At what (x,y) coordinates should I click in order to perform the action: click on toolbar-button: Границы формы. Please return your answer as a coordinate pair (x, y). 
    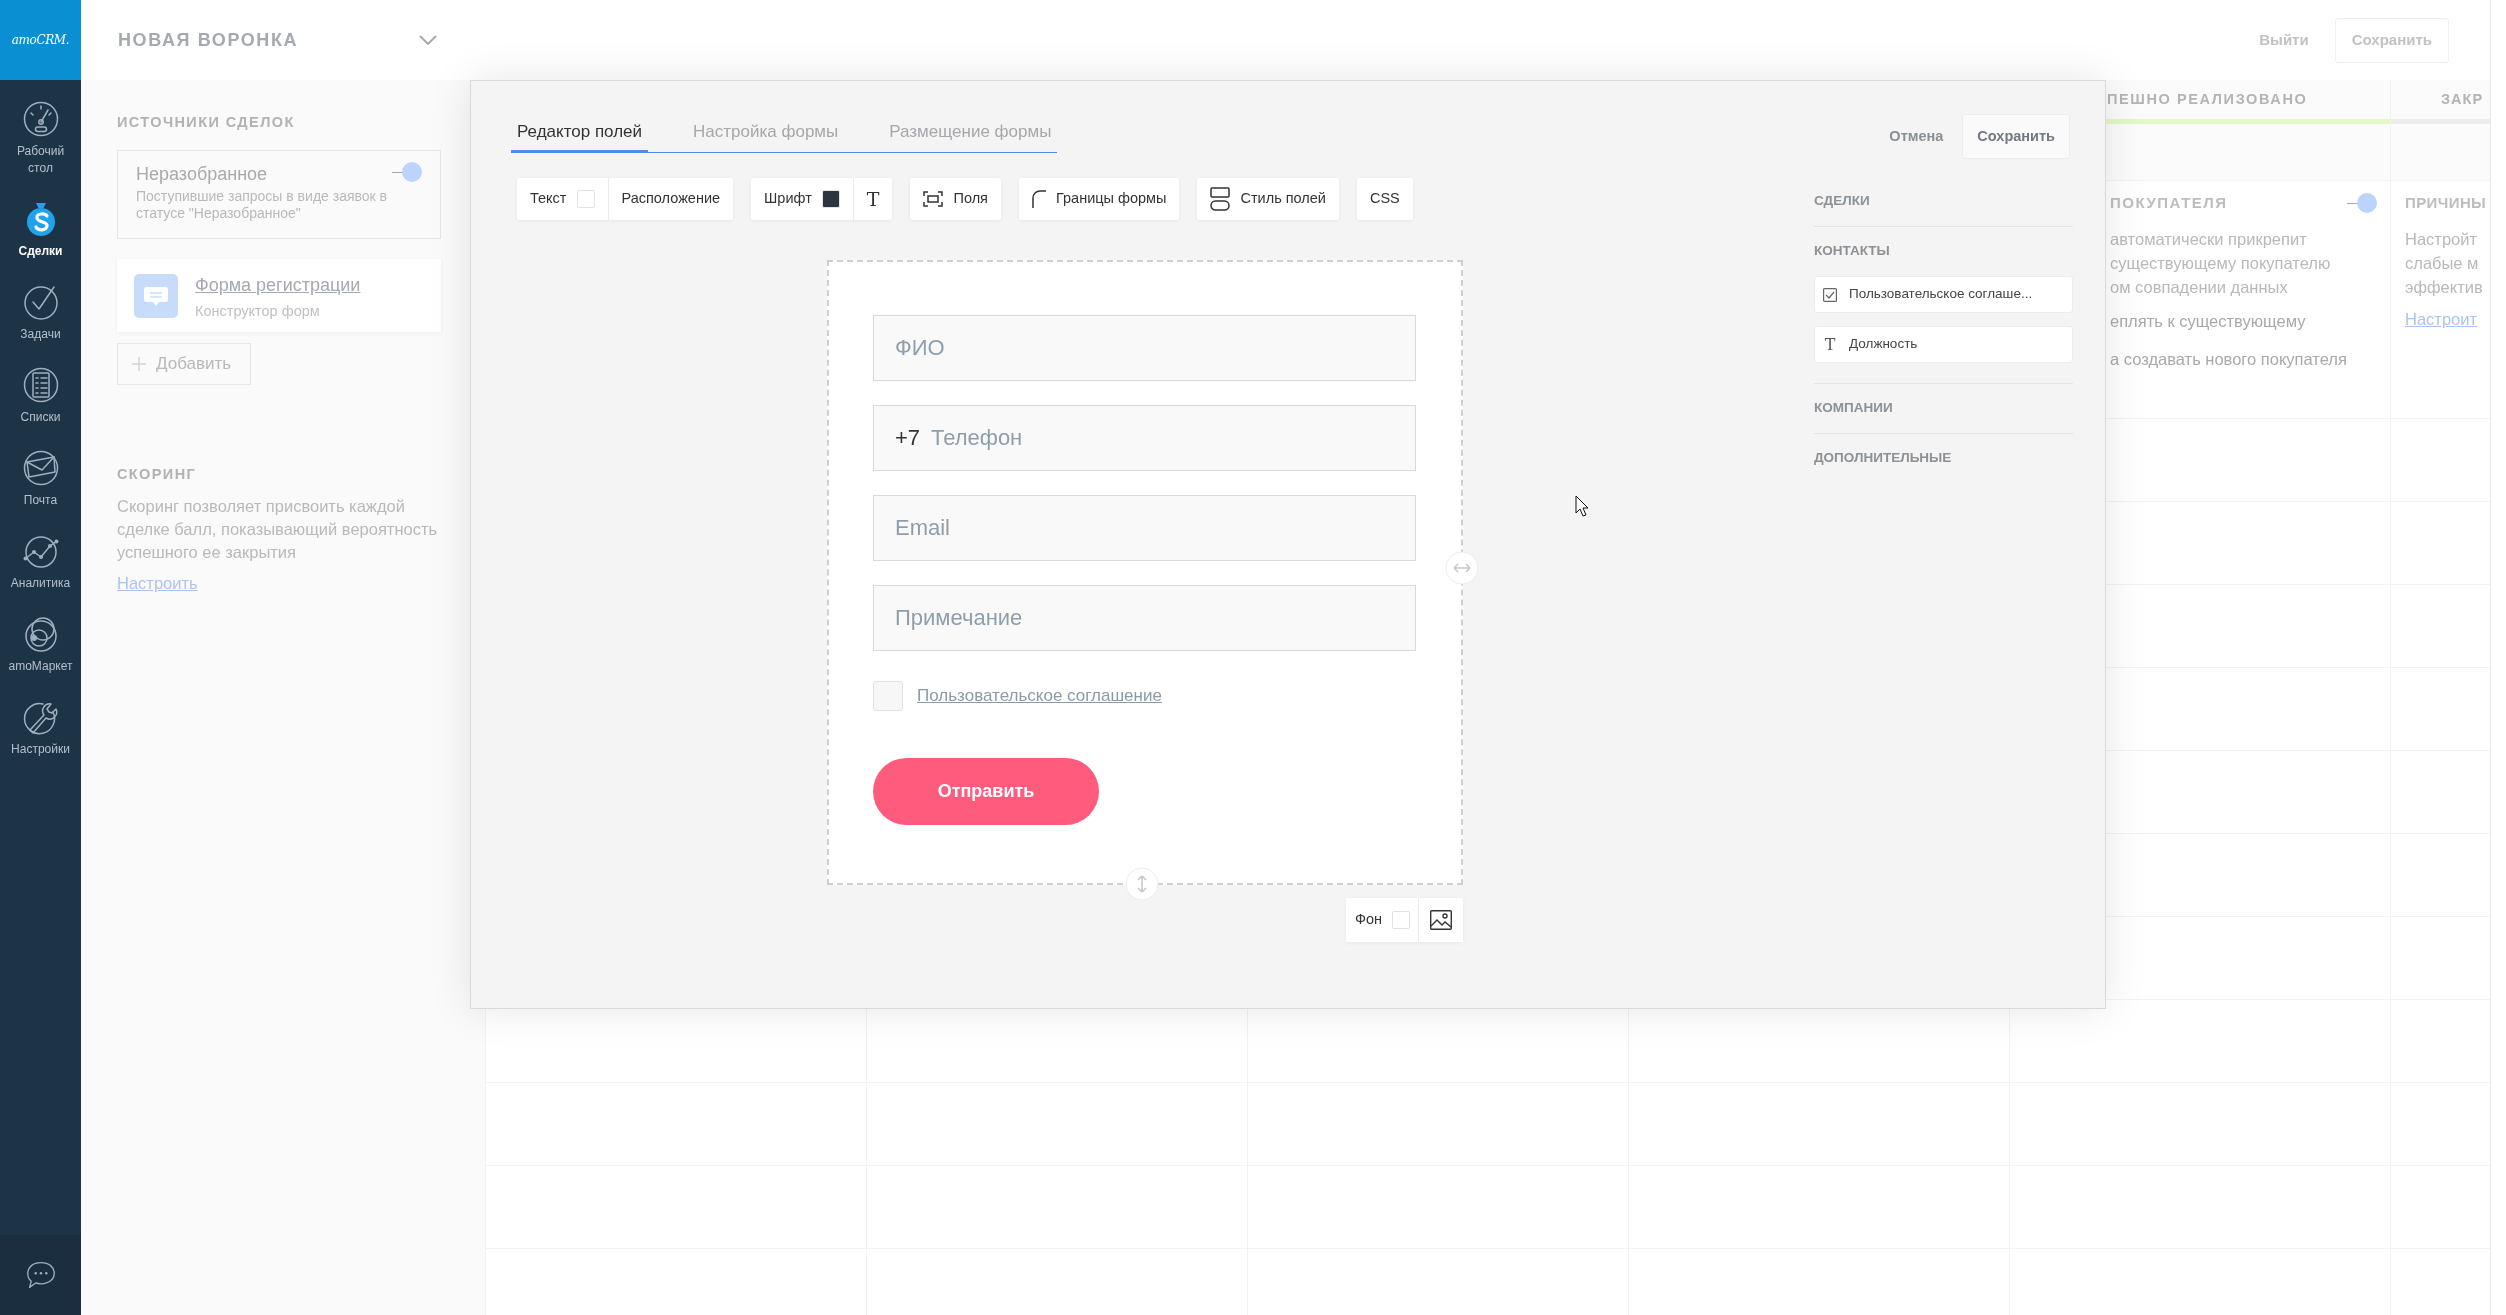
    Looking at the image, I should click on (1099, 199).